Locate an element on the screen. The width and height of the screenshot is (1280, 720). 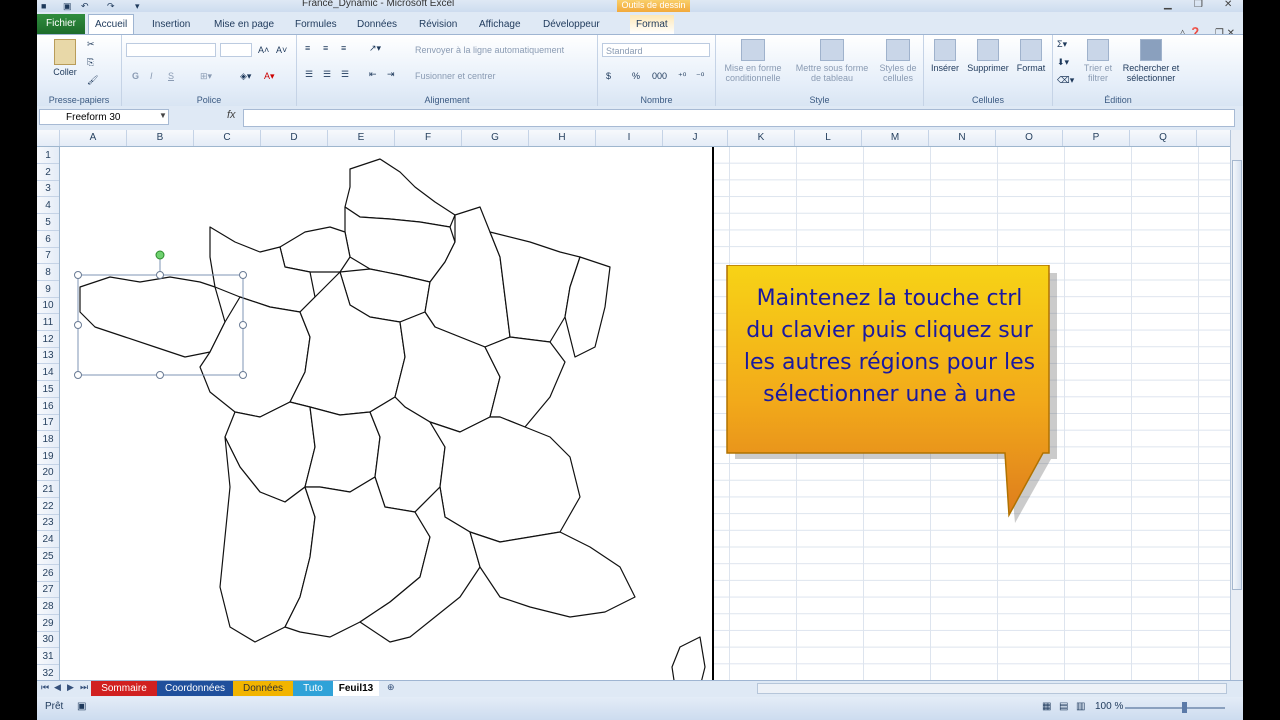
insert-function-button: fx is located at coordinates (231, 115).